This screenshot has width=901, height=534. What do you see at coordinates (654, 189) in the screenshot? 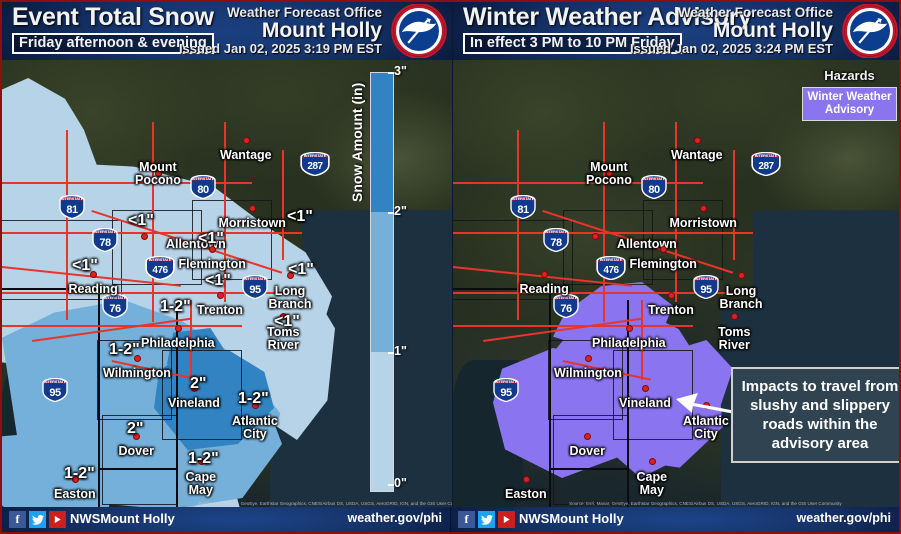
I see `shield-route-number: 80` at bounding box center [654, 189].